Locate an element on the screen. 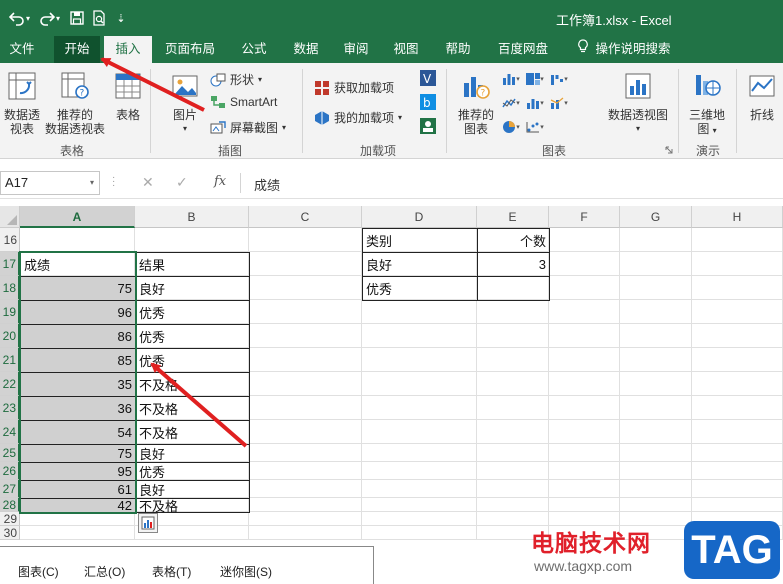 This screenshot has width=783, height=584. tab-baidu-netdisk: 百度网盘 is located at coordinates (523, 49).